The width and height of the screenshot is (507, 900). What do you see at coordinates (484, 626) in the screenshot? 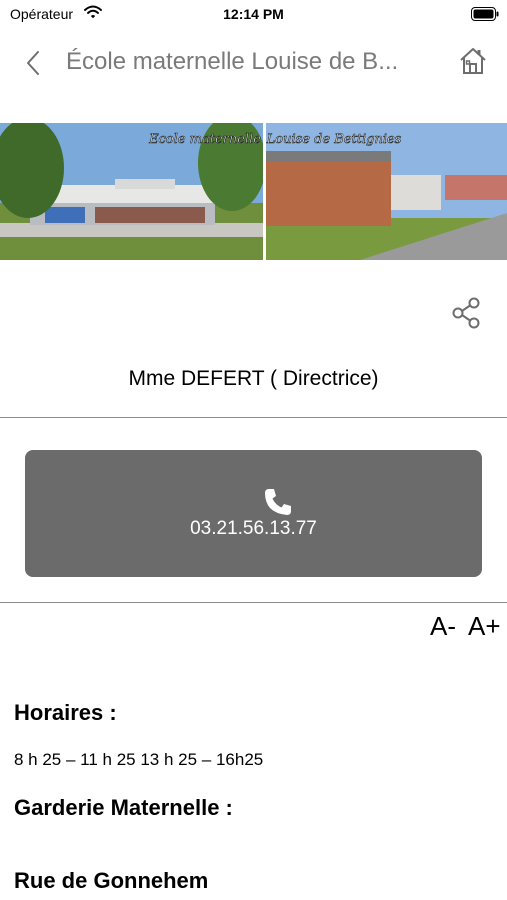
I see `font-increase-button: A+` at bounding box center [484, 626].